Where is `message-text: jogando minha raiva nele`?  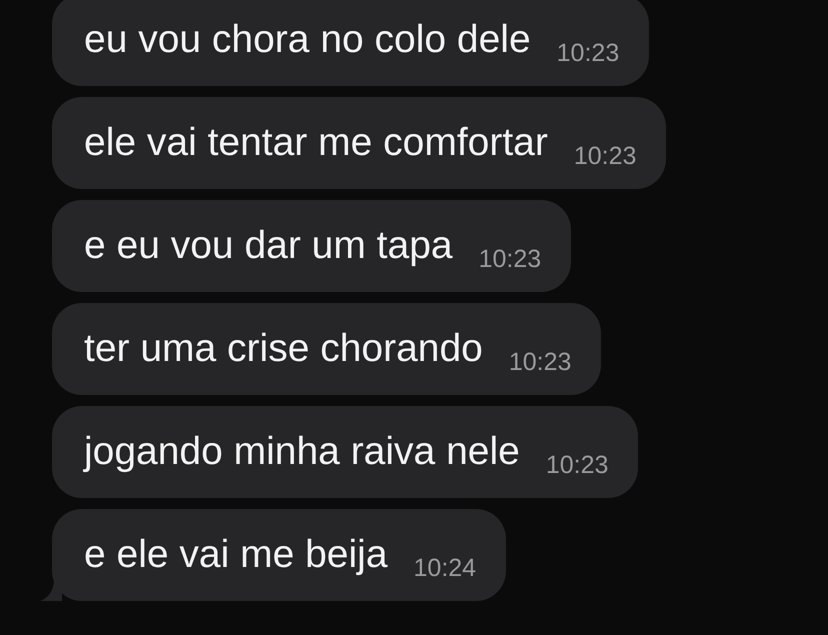 message-text: jogando minha raiva nele is located at coordinates (302, 452).